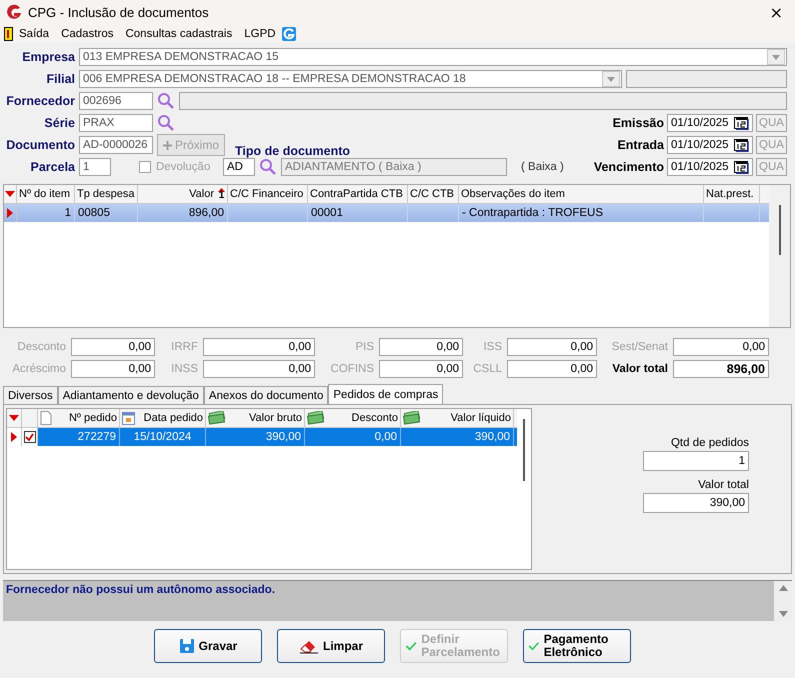 This screenshot has height=678, width=795. What do you see at coordinates (386, 213) in the screenshot?
I see `table-row: 1 00805 896,00 00001 - Contrapartida : TROFEUS` at bounding box center [386, 213].